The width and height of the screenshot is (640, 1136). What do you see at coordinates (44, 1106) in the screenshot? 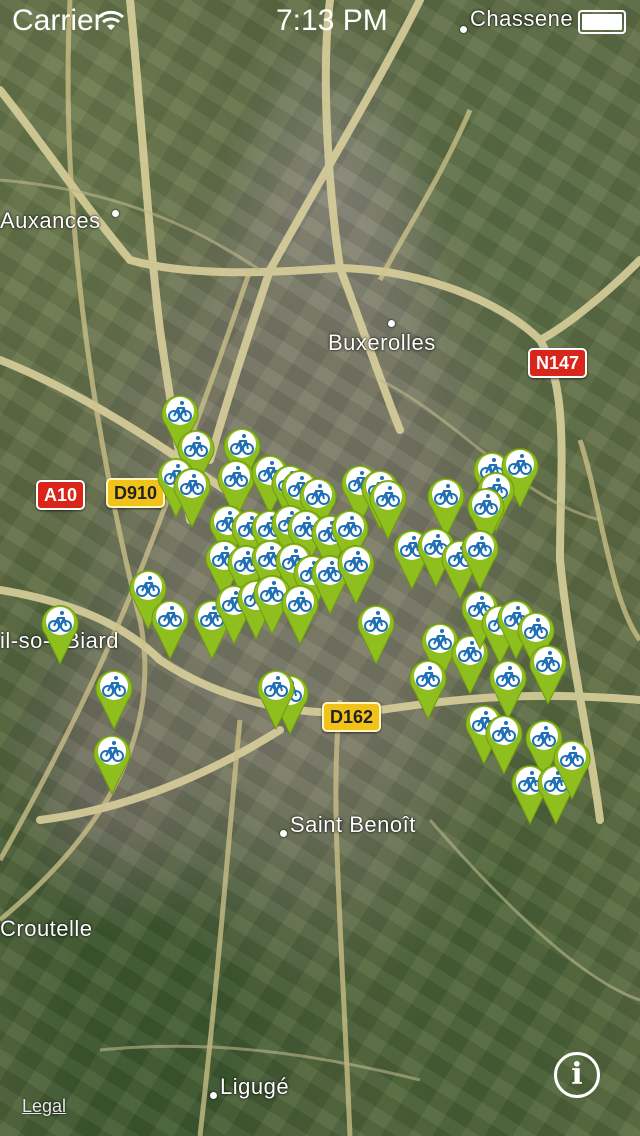
I see `legal-link: Legal` at bounding box center [44, 1106].